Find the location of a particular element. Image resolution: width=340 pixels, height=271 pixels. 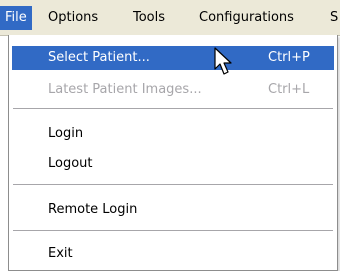

login-label: Login is located at coordinates (66, 133).